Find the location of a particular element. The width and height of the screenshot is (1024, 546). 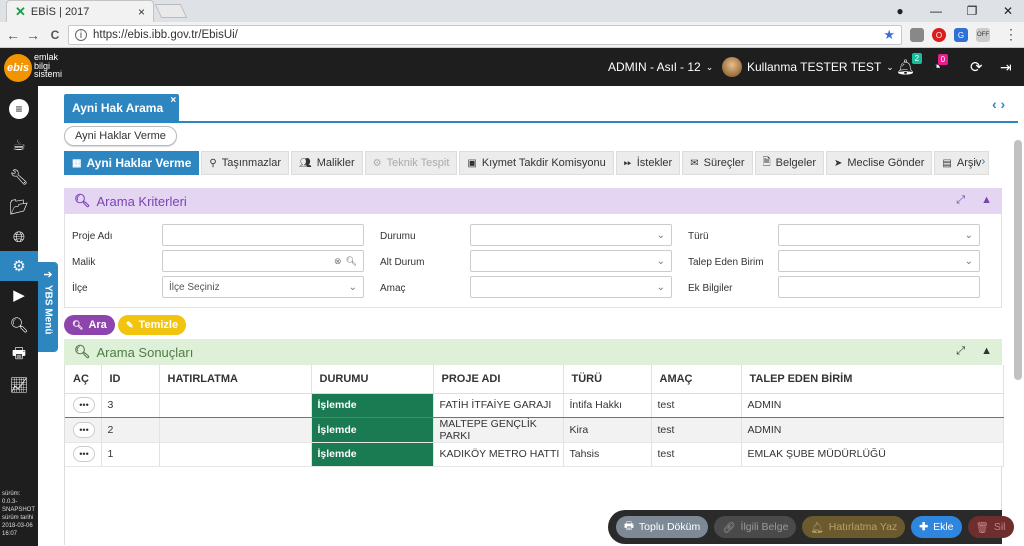

amac-select: ⌄ is located at coordinates (571, 287).